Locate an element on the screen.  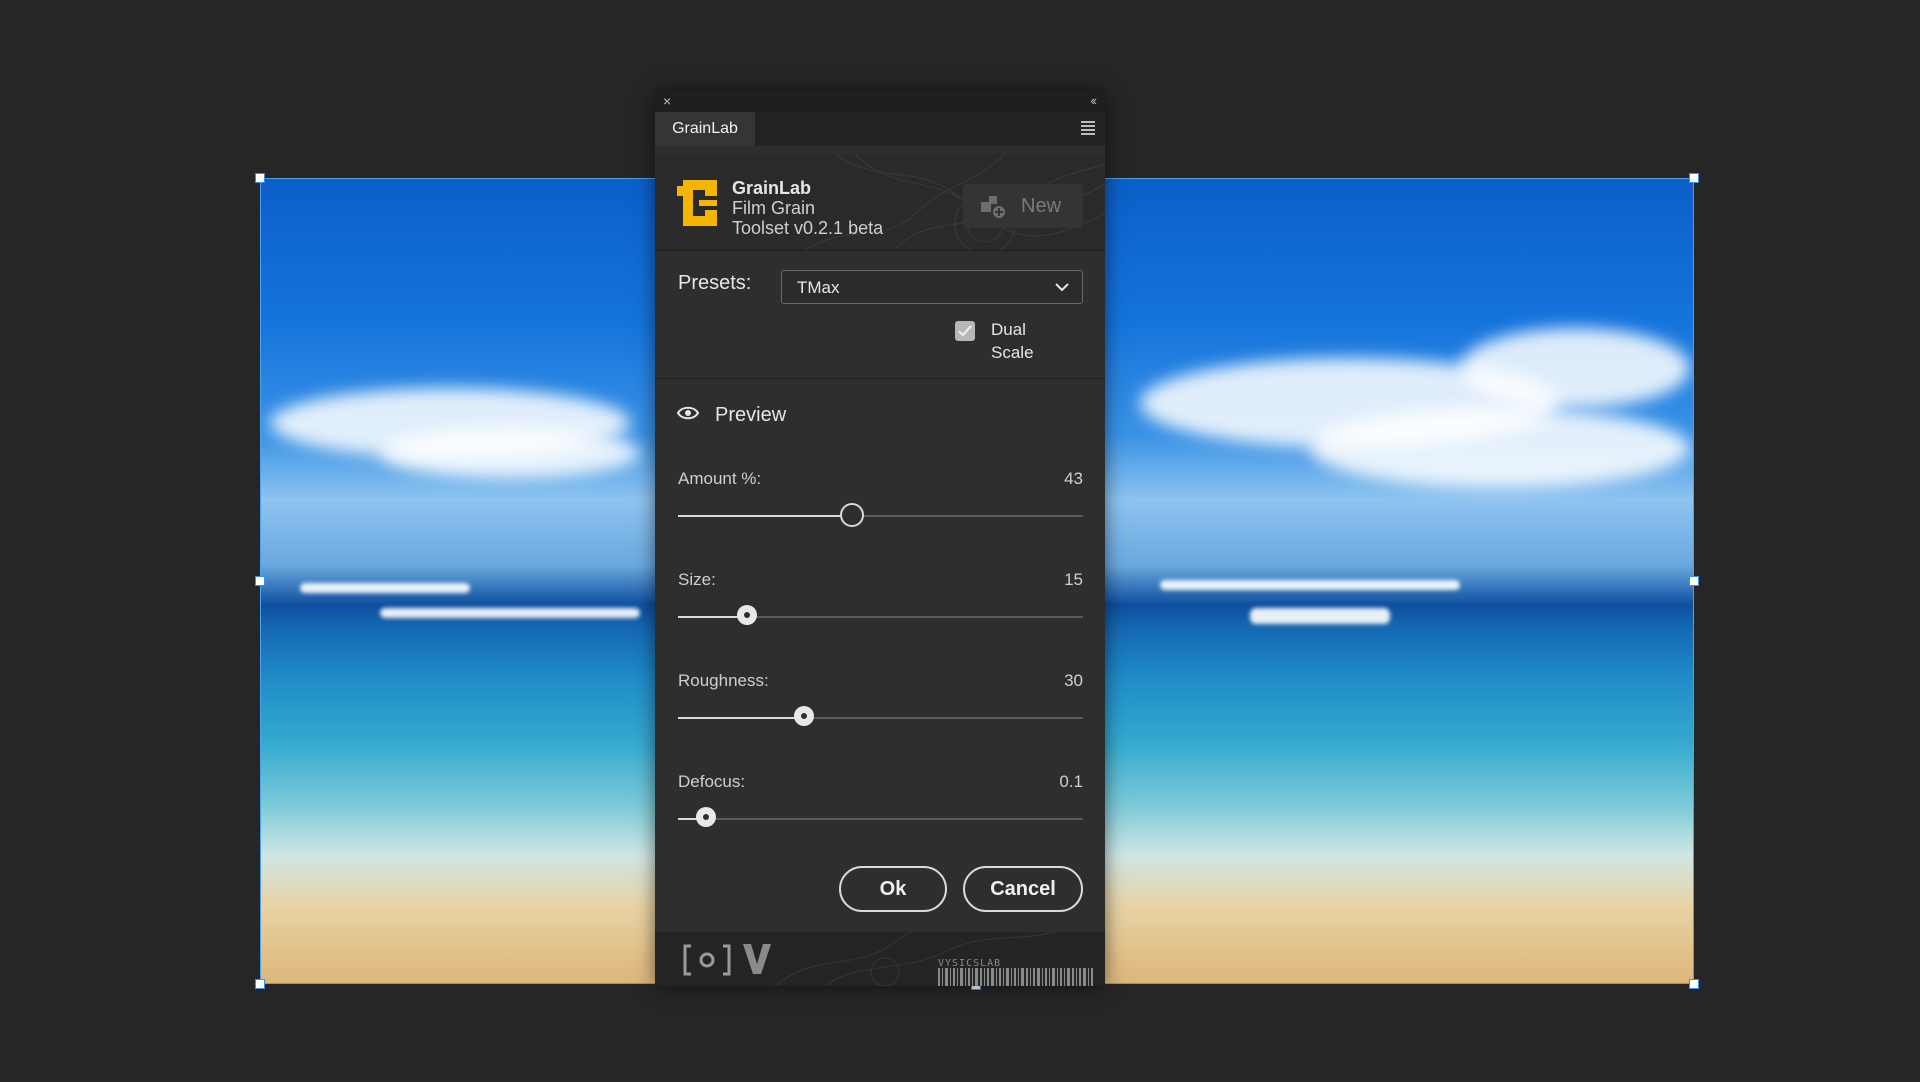
menu-icon is located at coordinates (1088, 129).